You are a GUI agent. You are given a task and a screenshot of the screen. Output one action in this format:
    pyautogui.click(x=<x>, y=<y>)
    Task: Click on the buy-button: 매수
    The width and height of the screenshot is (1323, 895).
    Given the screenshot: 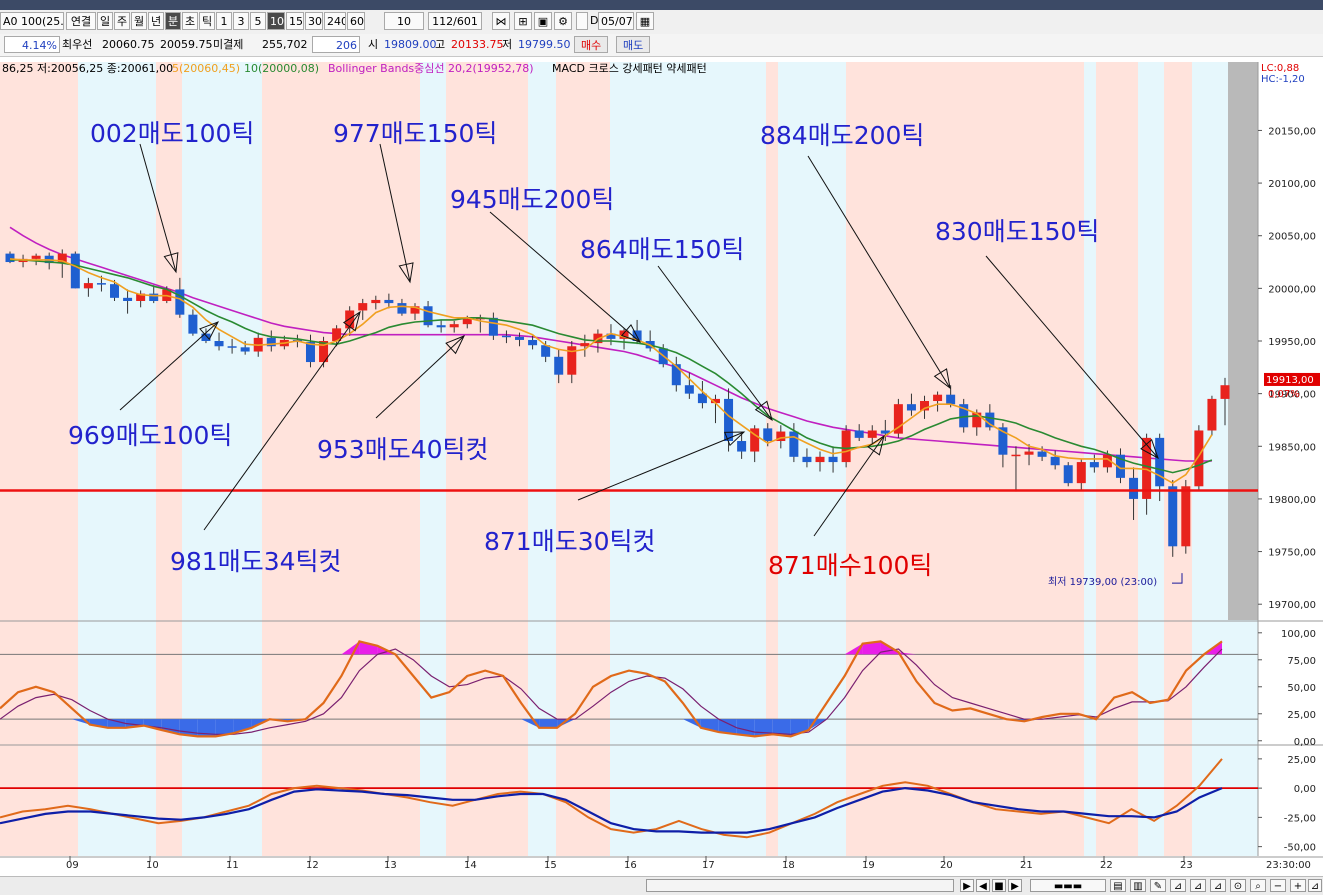 What is the action you would take?
    pyautogui.click(x=591, y=44)
    